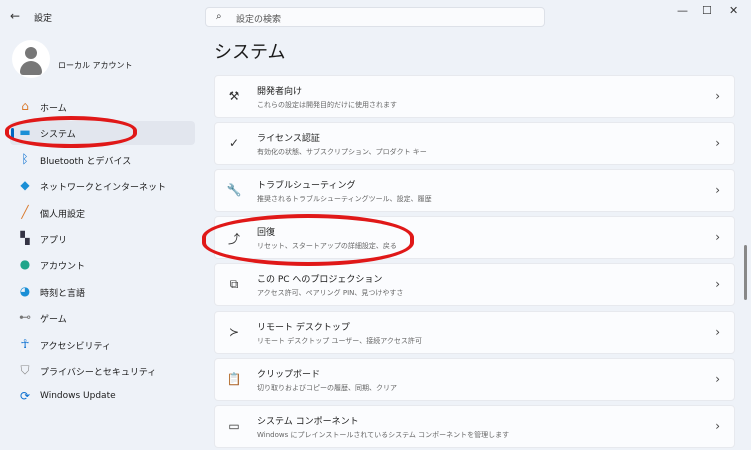  What do you see at coordinates (474, 144) in the screenshot?
I see `settings-card-1: ✓ ライセンス認証有効化の状態、サブスクリプション、プロダクト キー ›` at bounding box center [474, 144].